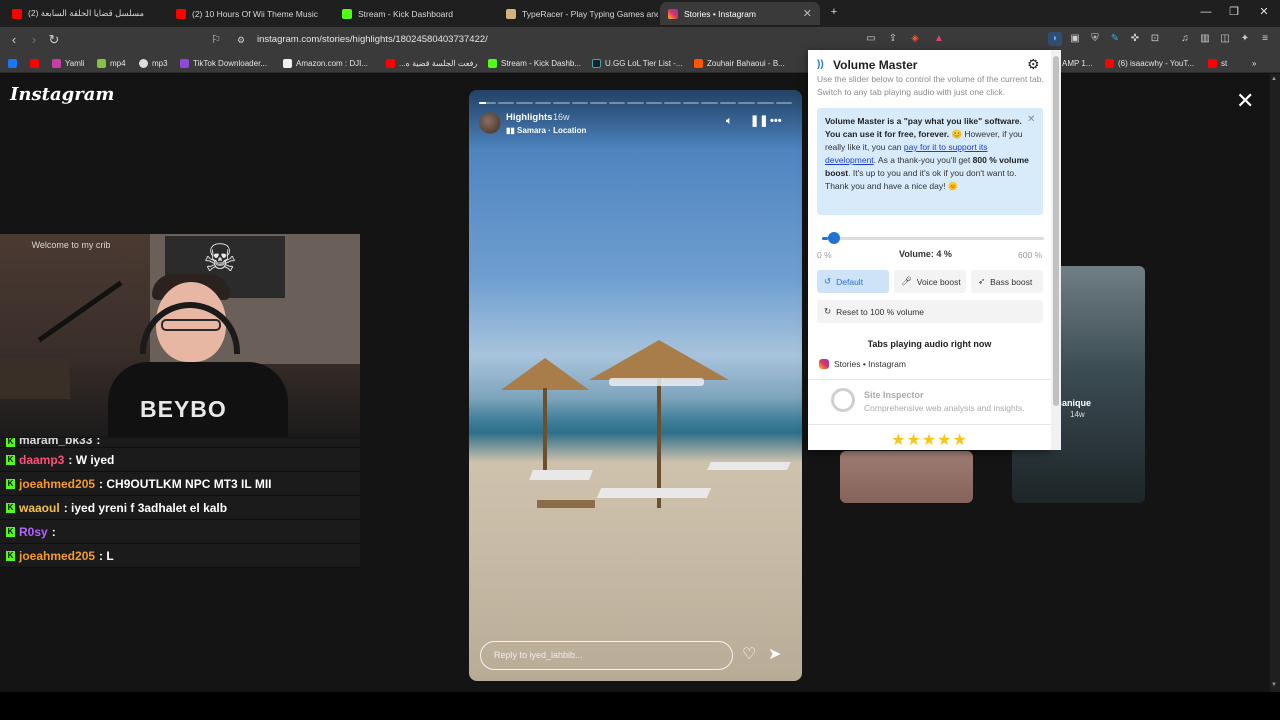  I want to click on restore-icon: ❐, so click(1234, 12).